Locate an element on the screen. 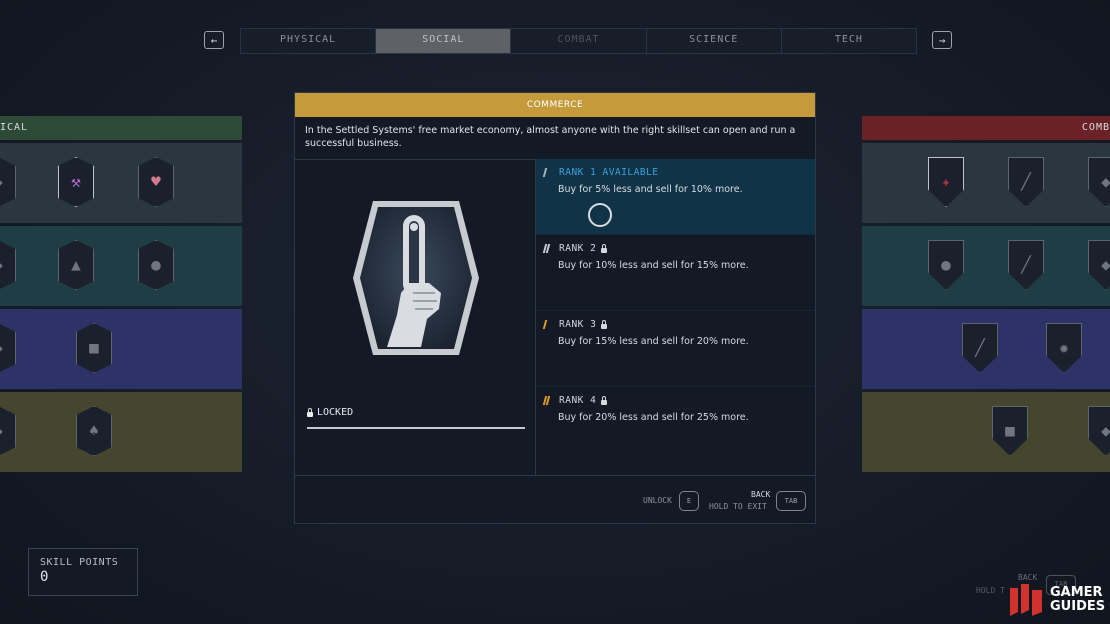  arrow-left-icon: ← is located at coordinates (214, 40).